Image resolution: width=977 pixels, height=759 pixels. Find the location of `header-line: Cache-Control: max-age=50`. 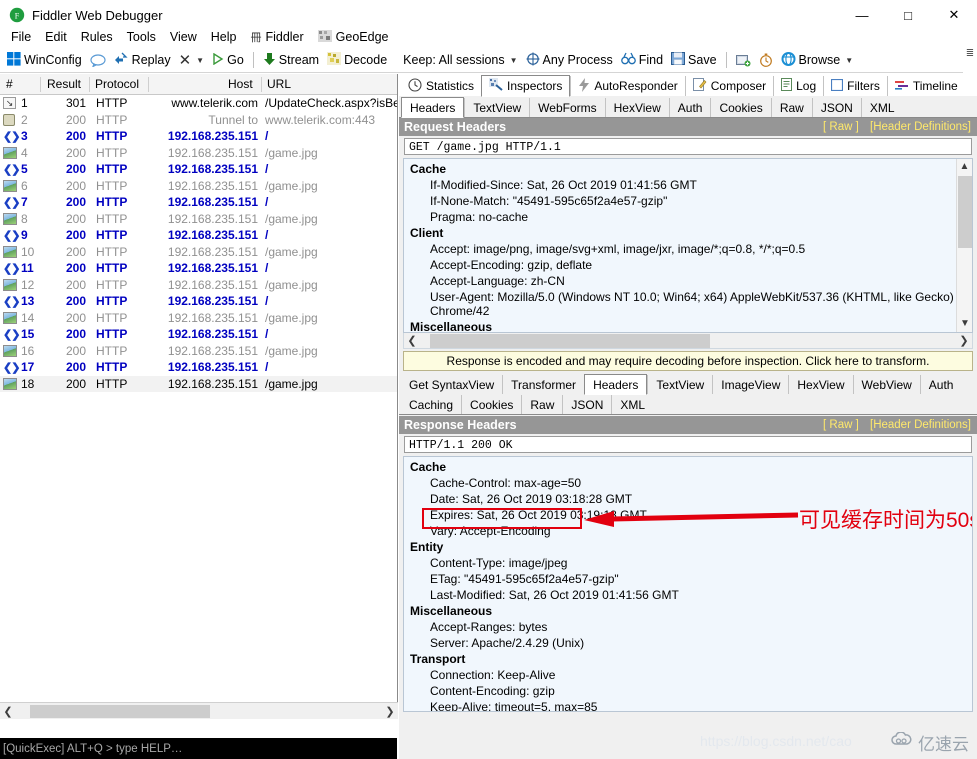

header-line: Cache-Control: max-age=50 is located at coordinates (688, 483).